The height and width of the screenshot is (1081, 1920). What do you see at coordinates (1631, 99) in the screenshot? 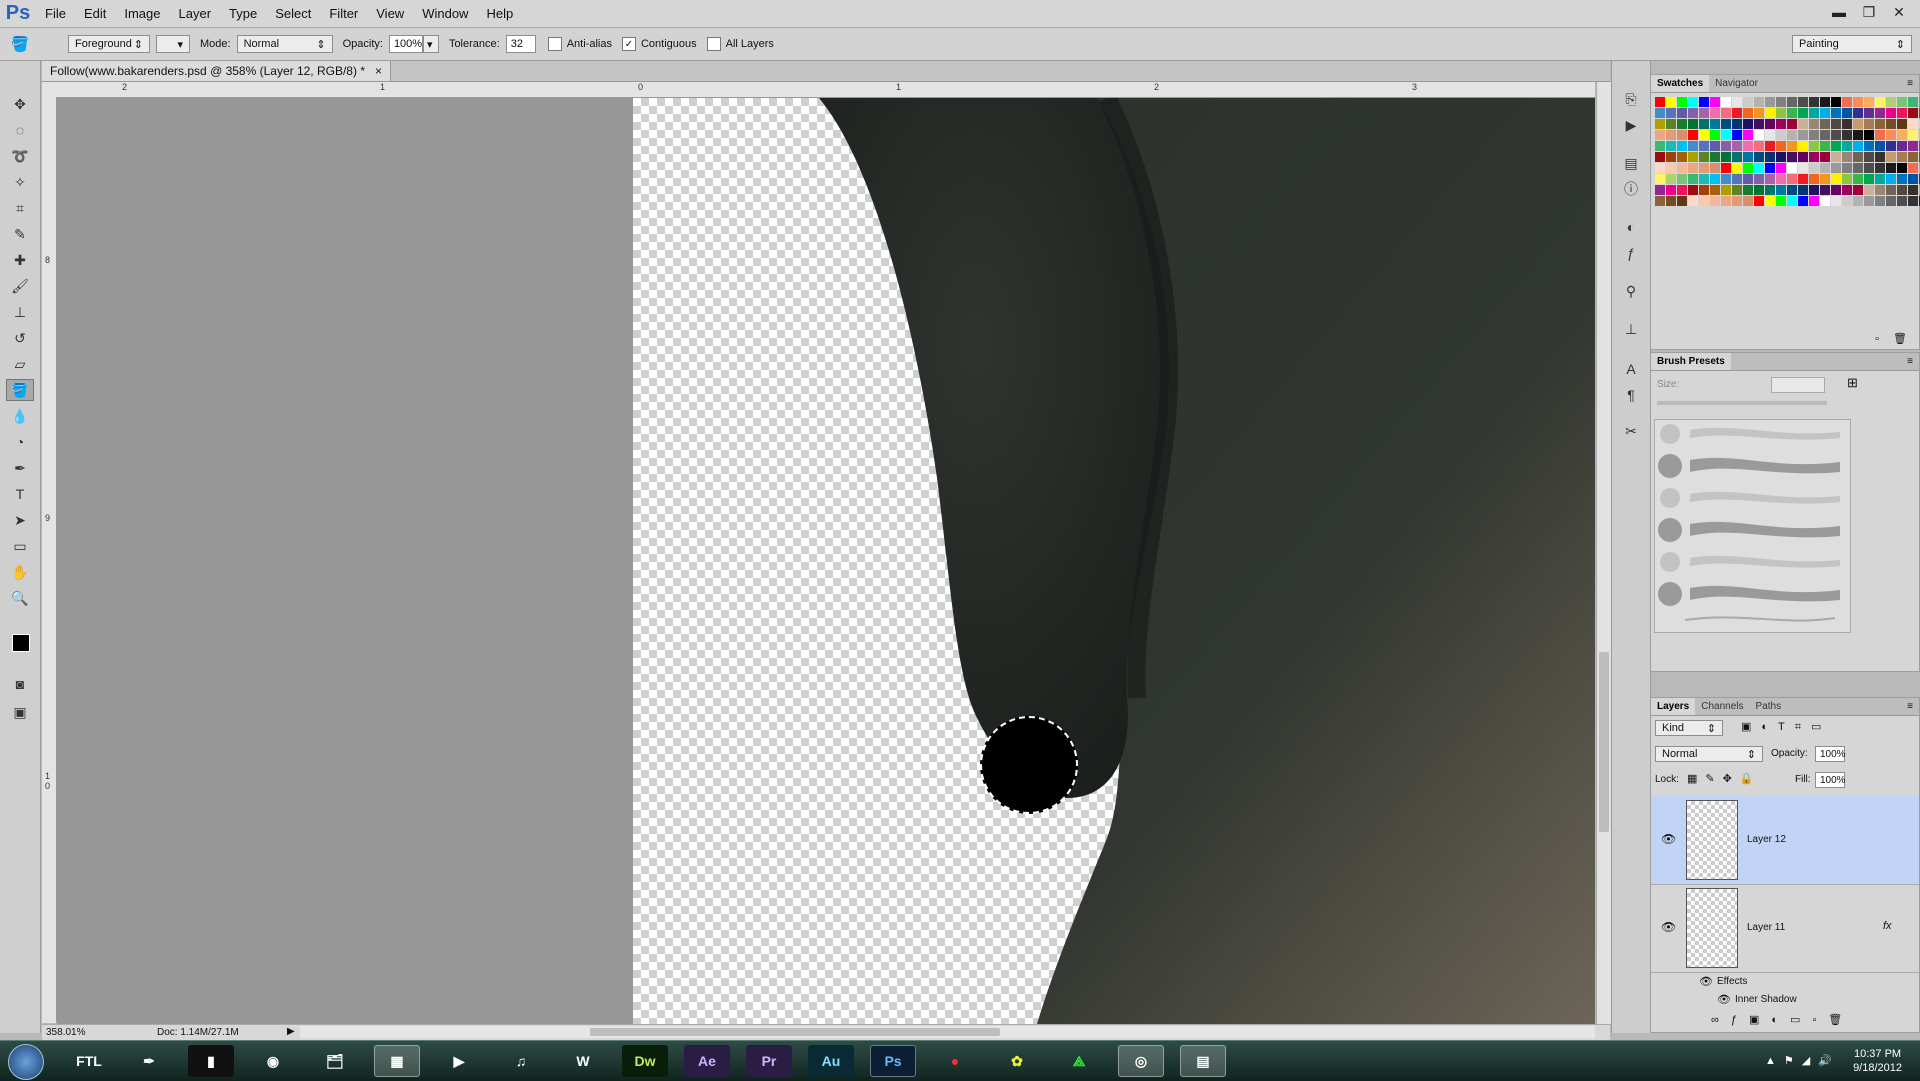
I see `history-icon: ⎘` at bounding box center [1631, 99].